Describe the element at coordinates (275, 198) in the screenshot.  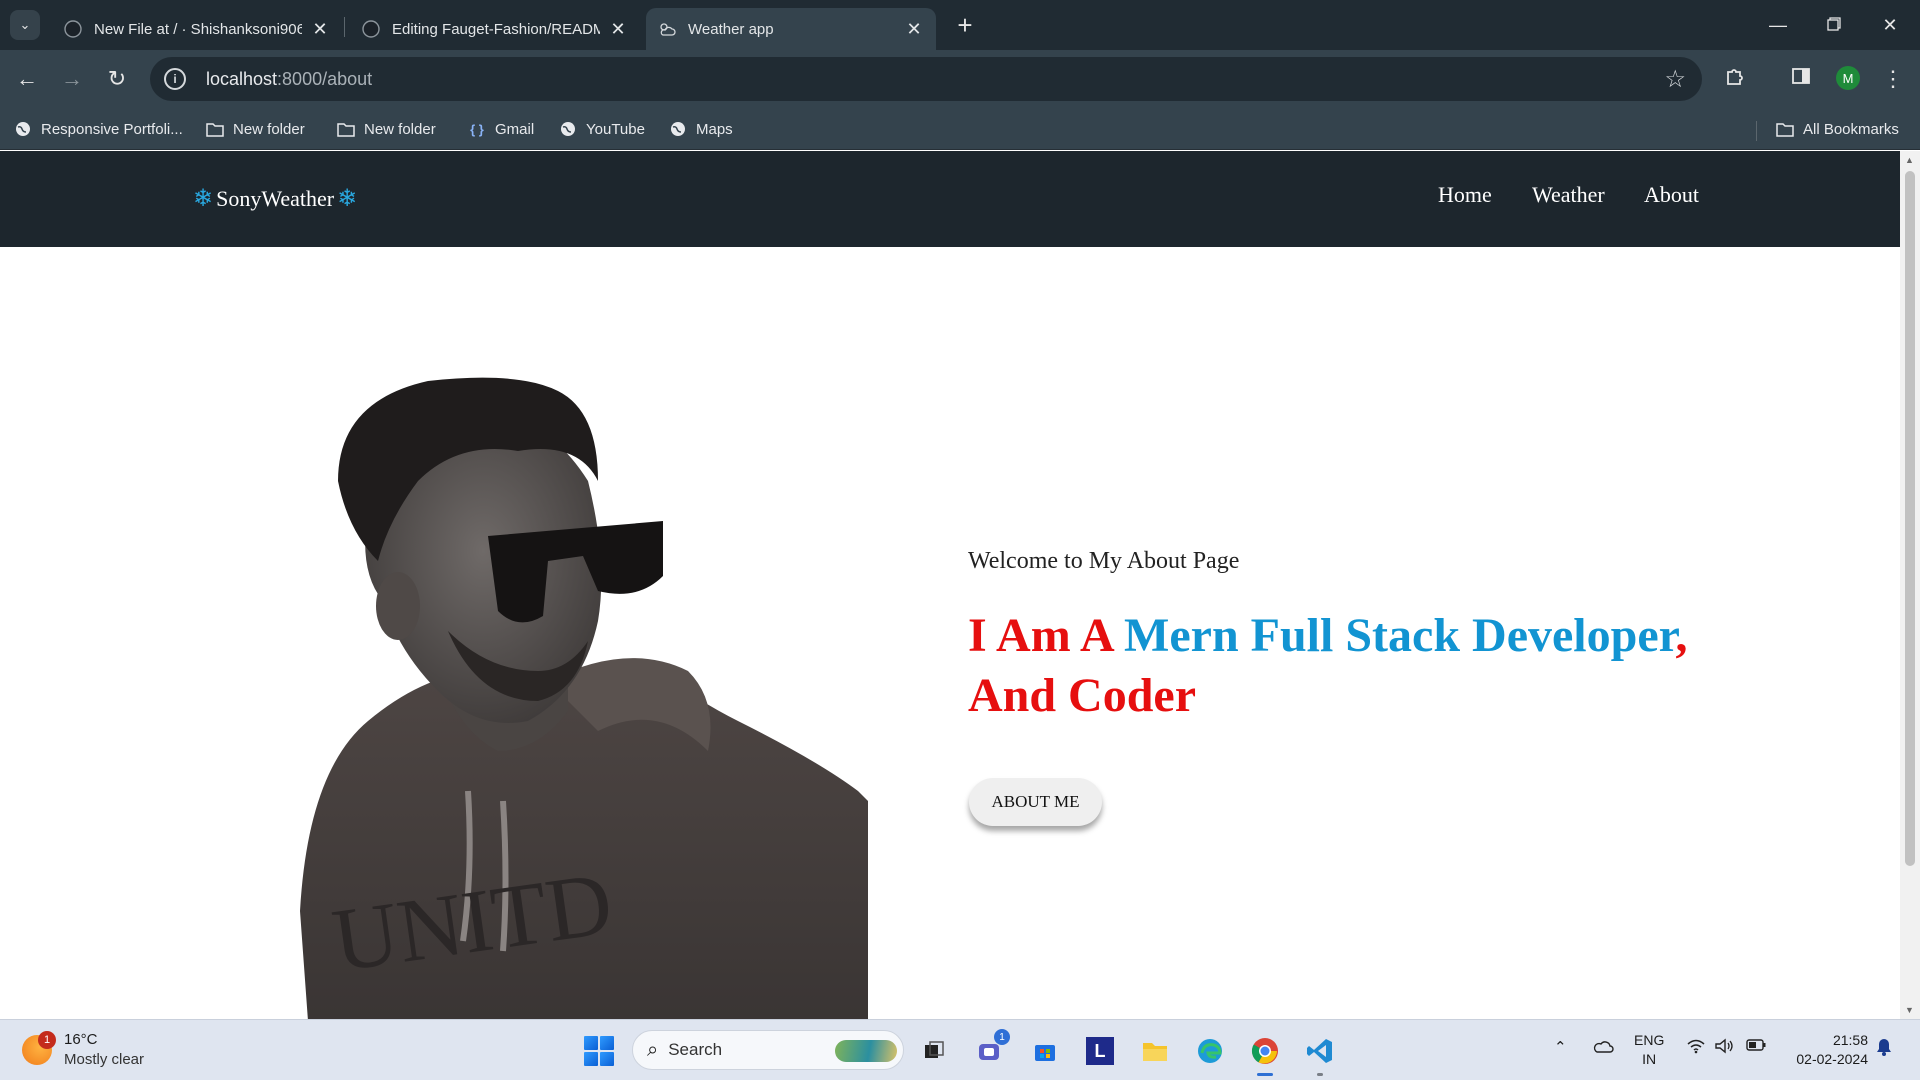
I see `site-logo: ❄ SonyWeather ❄` at that location.